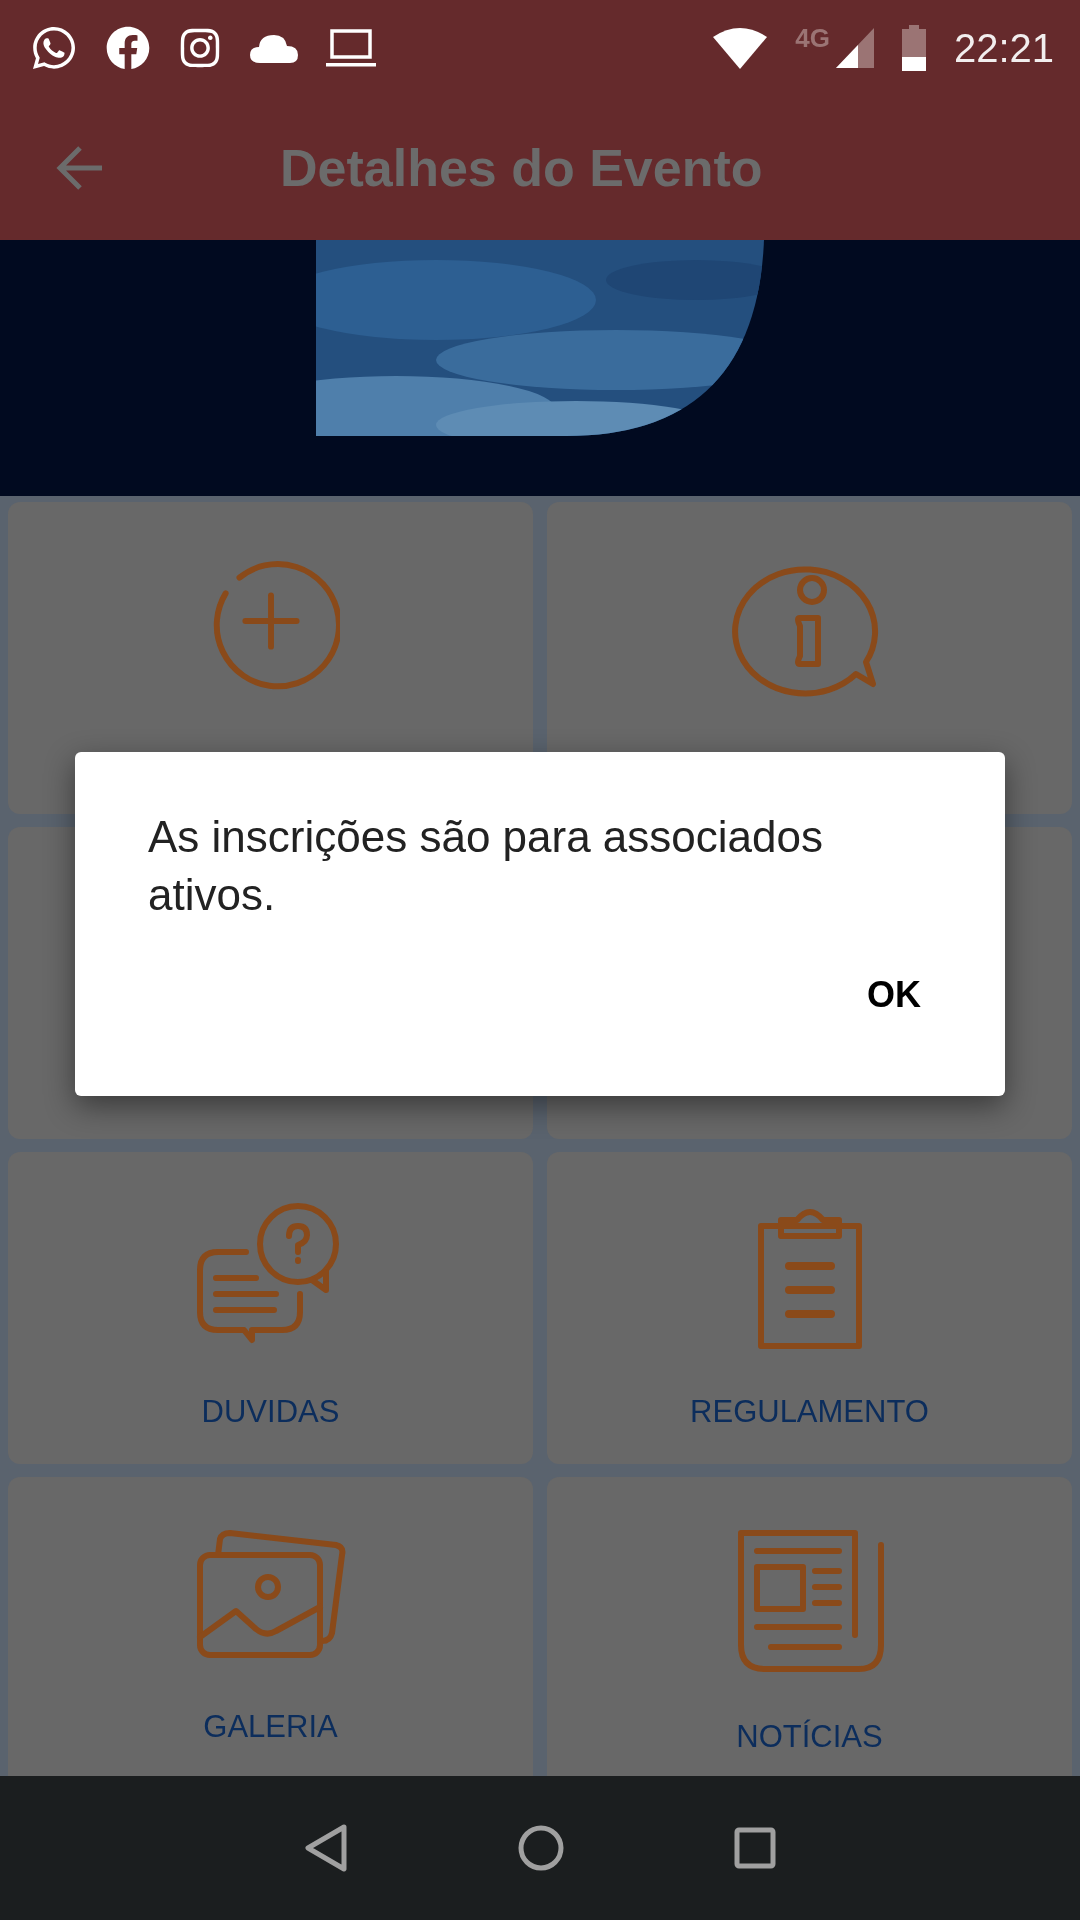 The image size is (1080, 1920). I want to click on dialog-message: As inscrições são para associados ativos., so click(486, 866).